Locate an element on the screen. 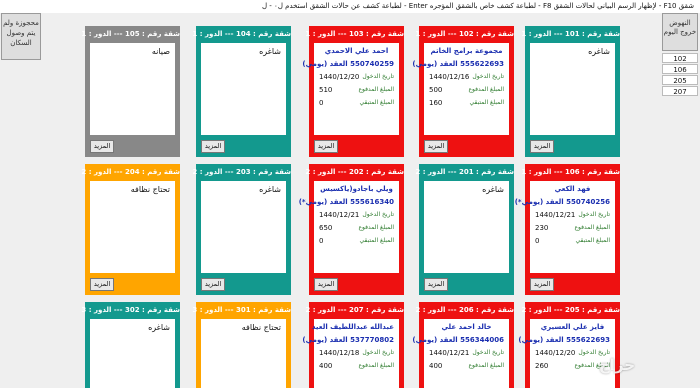 This screenshot has height=388, width=700. entry-date-value: 1440/12/16 is located at coordinates (449, 77).